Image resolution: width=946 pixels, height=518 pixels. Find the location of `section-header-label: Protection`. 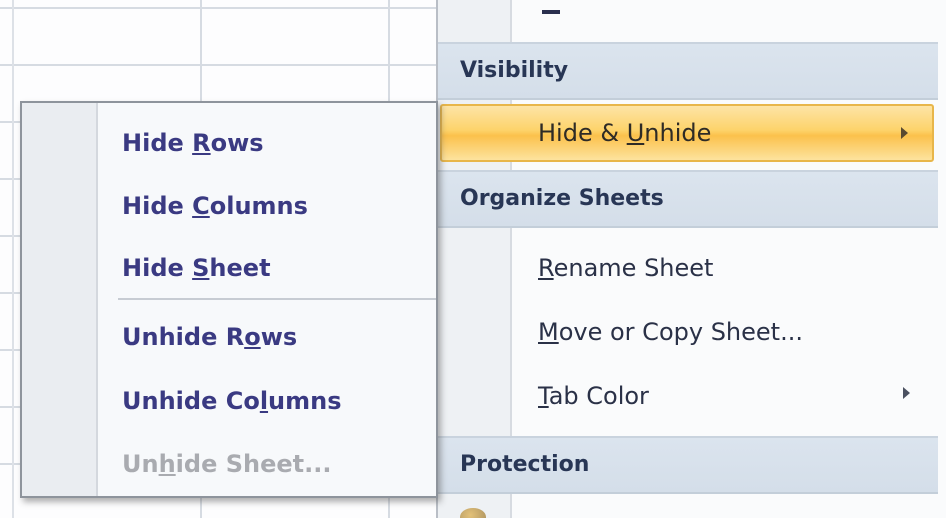

section-header-label: Protection is located at coordinates (525, 464).